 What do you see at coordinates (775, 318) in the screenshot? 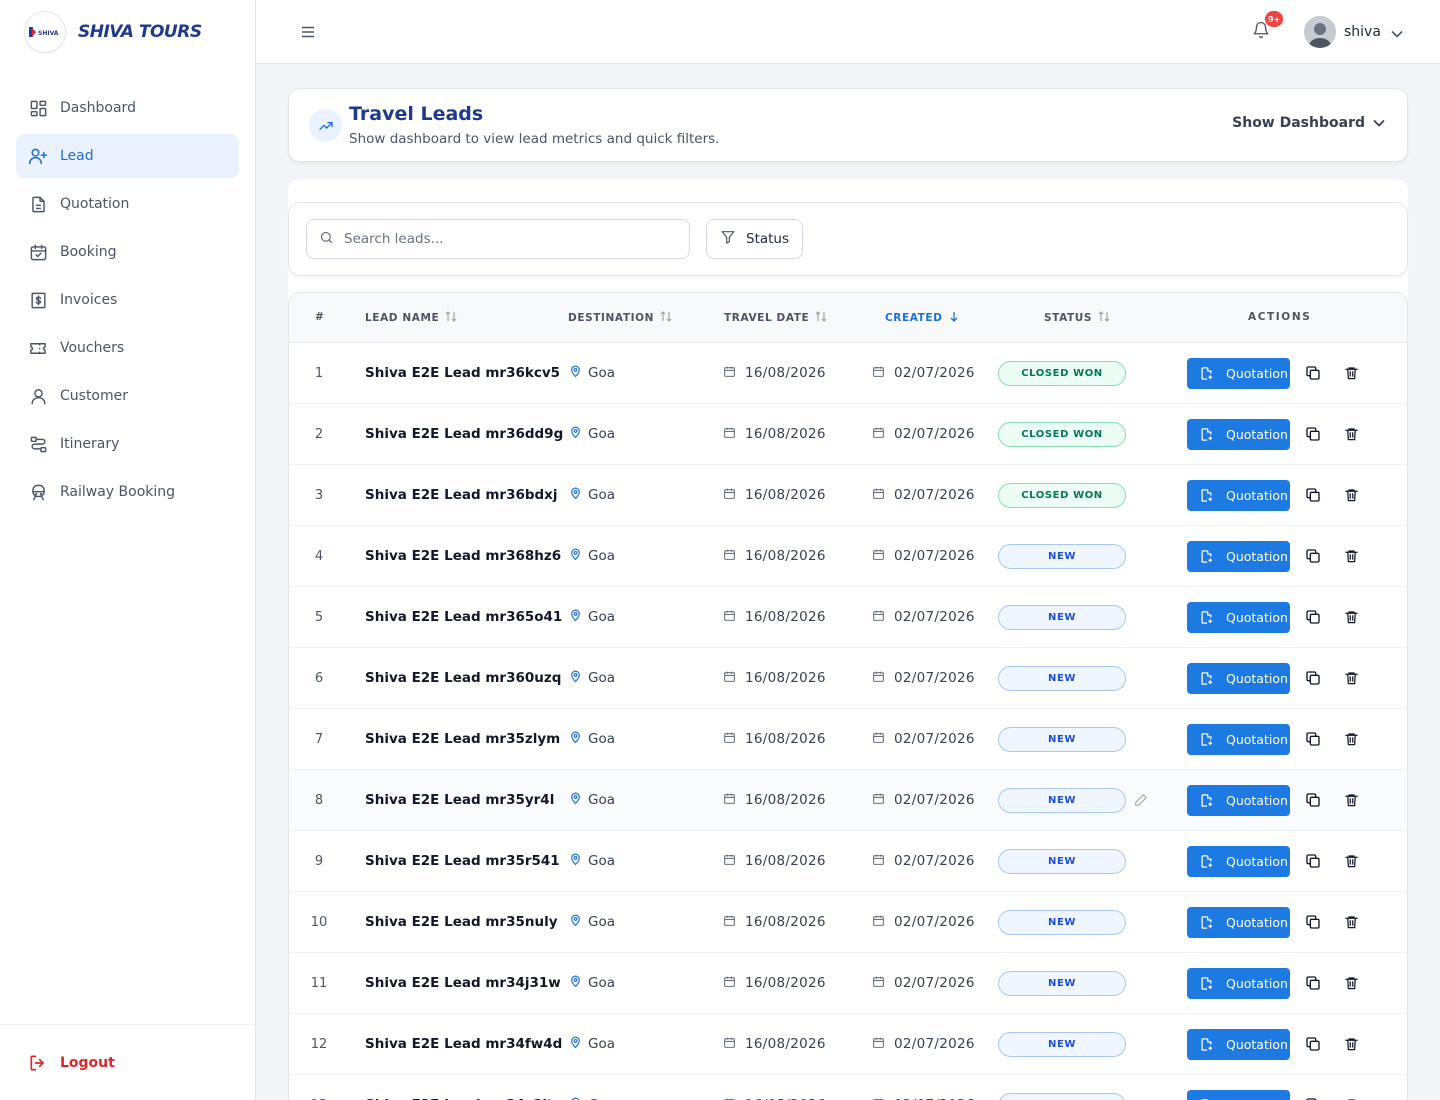
I see `column-header-travel-date: TRAVEL DATE` at bounding box center [775, 318].